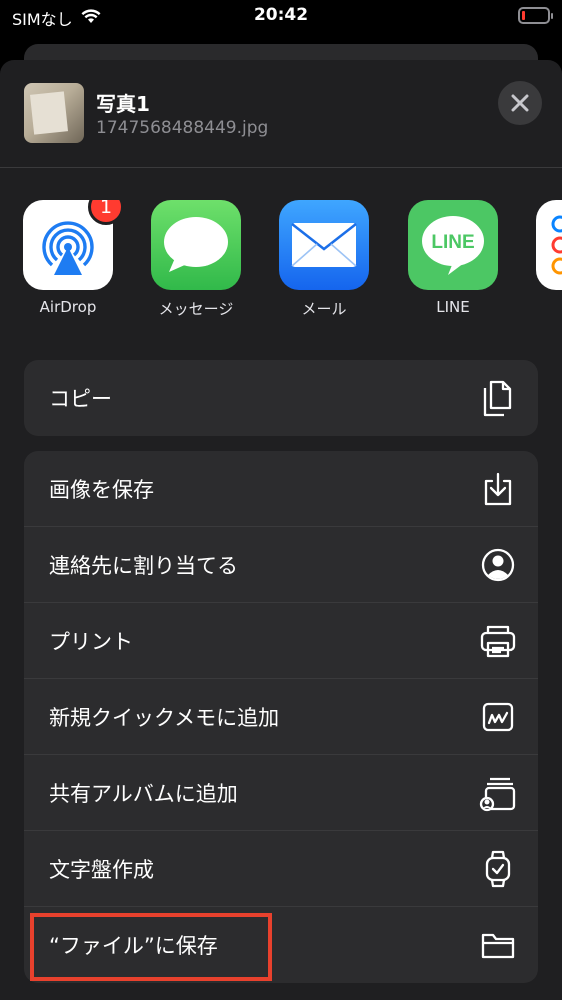 This screenshot has width=562, height=1000. What do you see at coordinates (133, 946) in the screenshot?
I see `save-to-files-label: “ファイル”に保存` at bounding box center [133, 946].